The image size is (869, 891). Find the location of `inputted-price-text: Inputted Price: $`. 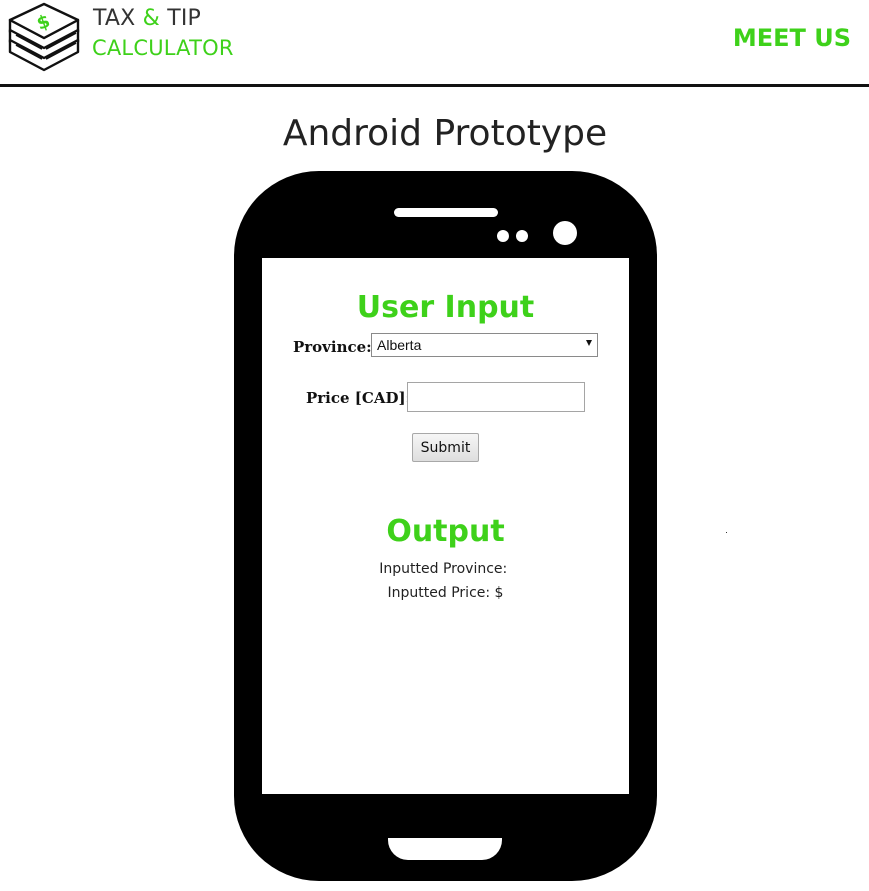

inputted-price-text: Inputted Price: $ is located at coordinates (445, 593).